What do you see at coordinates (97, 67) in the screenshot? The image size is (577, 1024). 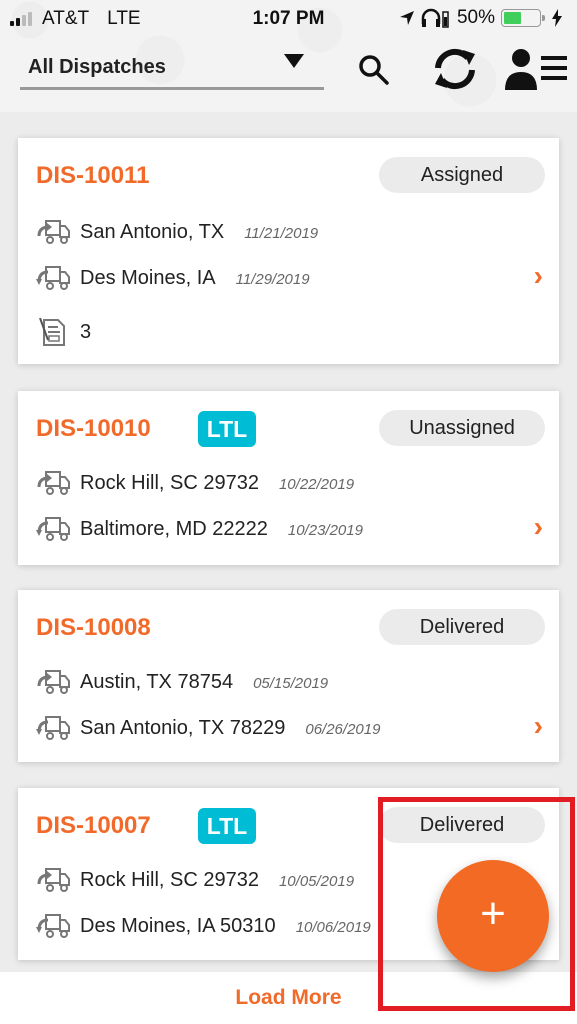 I see `dispatch-filter-label: All Dispatches` at bounding box center [97, 67].